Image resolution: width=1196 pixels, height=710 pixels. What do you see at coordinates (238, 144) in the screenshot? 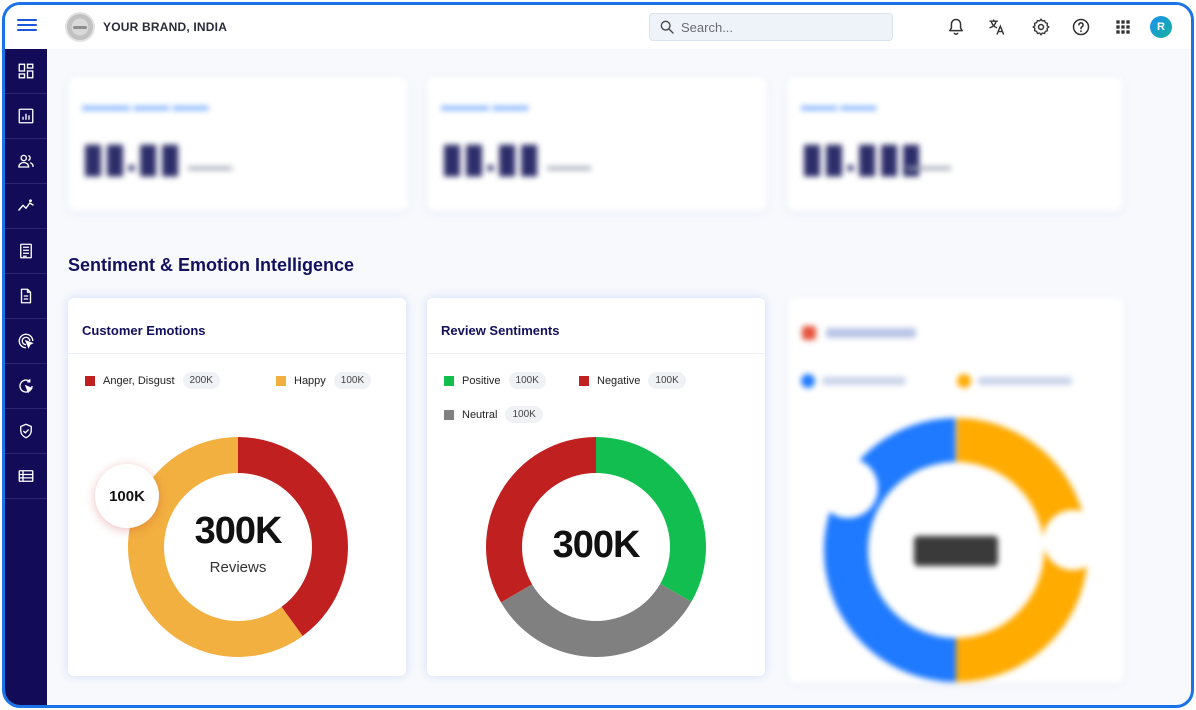
I see `metric-card-blurred: ▬▬▬▬ ▬▬▬ ▬▬▬ ▮▮.▮▮ ▬▬▬▬` at bounding box center [238, 144].